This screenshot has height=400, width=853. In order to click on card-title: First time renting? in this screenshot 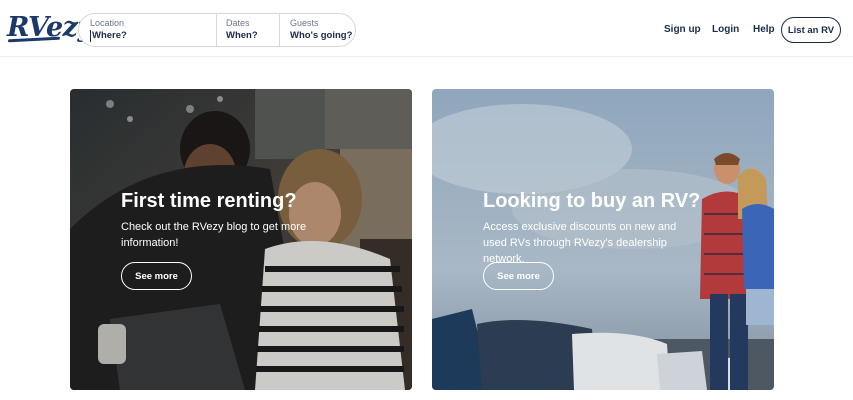, I will do `click(209, 201)`.